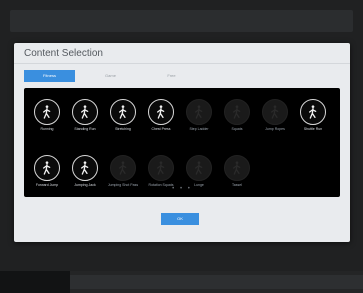 The image size is (363, 293). Describe the element at coordinates (313, 129) in the screenshot. I see `tile-label: Shuttle Run` at that location.